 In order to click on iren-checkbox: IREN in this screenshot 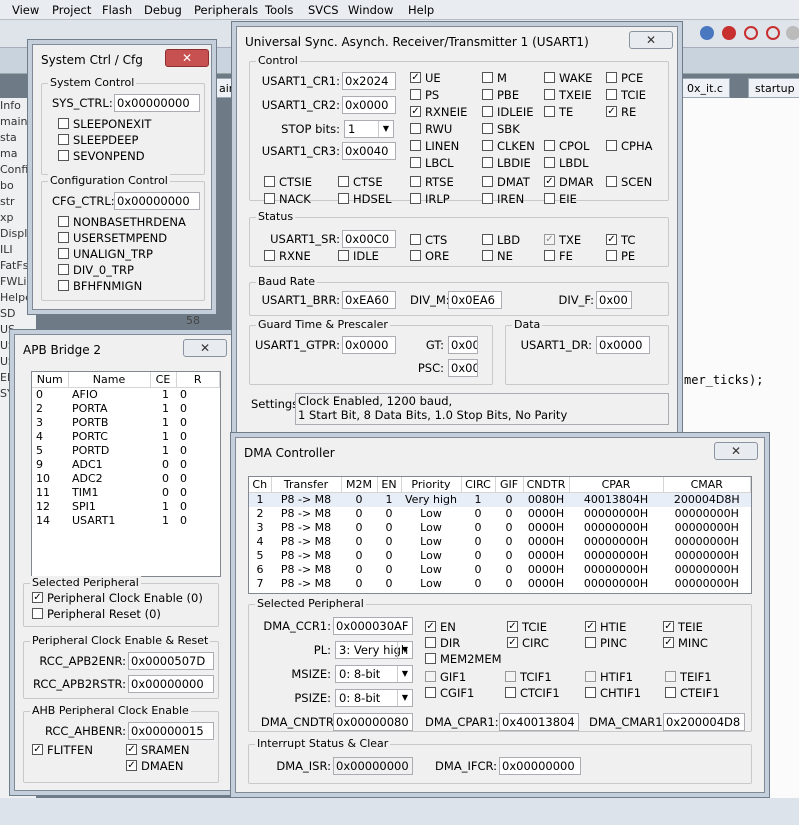, I will do `click(503, 200)`.